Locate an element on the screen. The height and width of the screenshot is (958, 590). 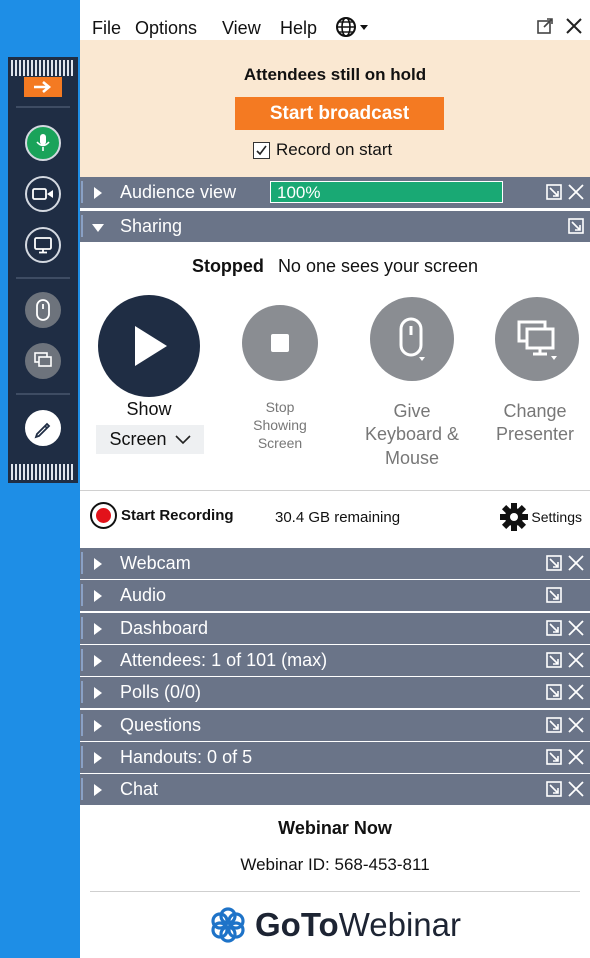
sharing-status: Stopped No one sees your screen is located at coordinates (335, 266).